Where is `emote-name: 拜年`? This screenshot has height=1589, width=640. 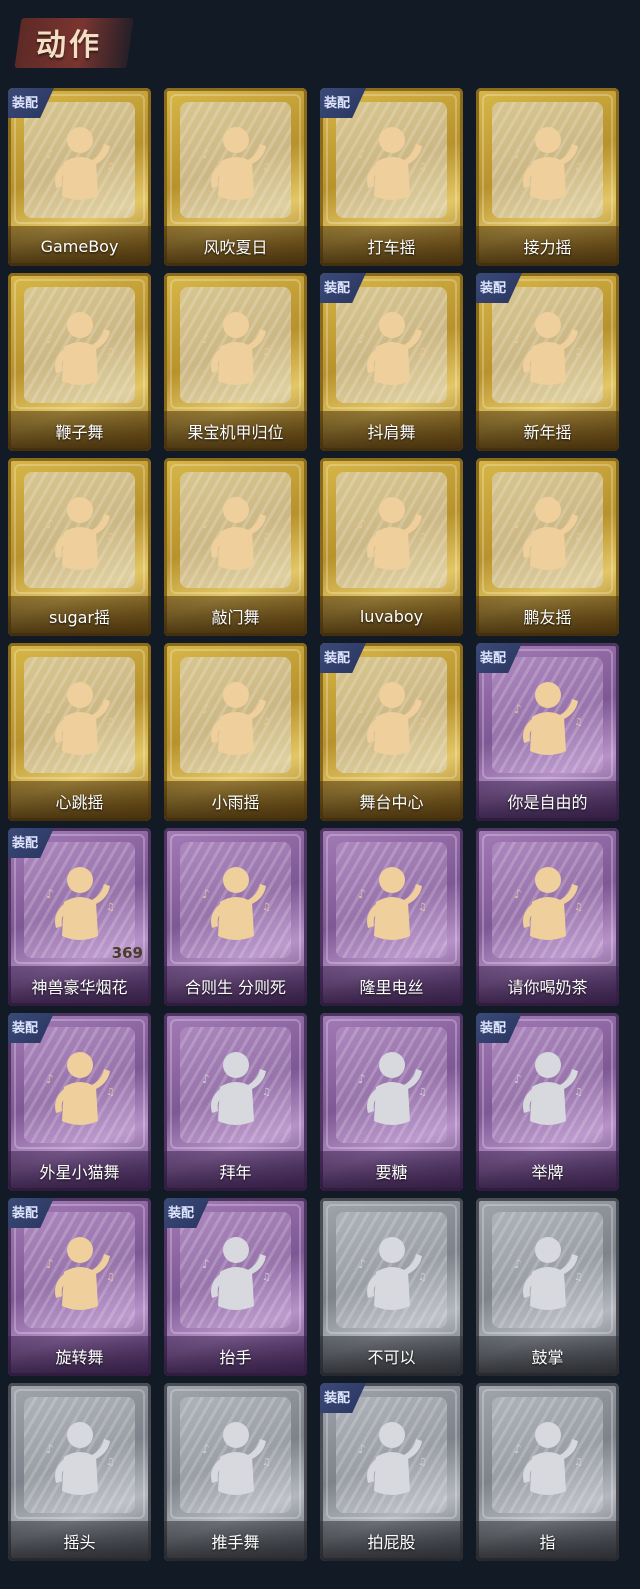 emote-name: 拜年 is located at coordinates (235, 1172).